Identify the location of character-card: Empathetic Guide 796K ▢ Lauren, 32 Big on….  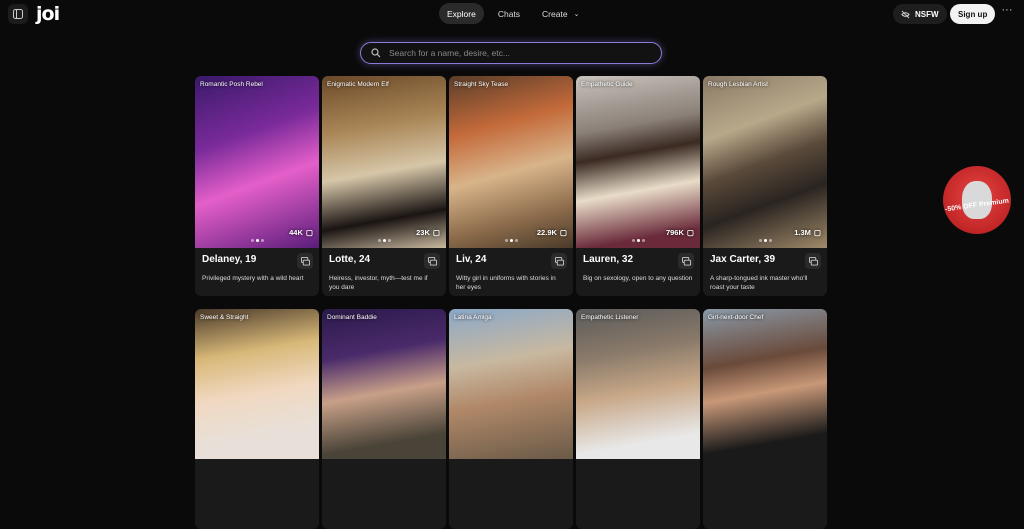
(638, 186).